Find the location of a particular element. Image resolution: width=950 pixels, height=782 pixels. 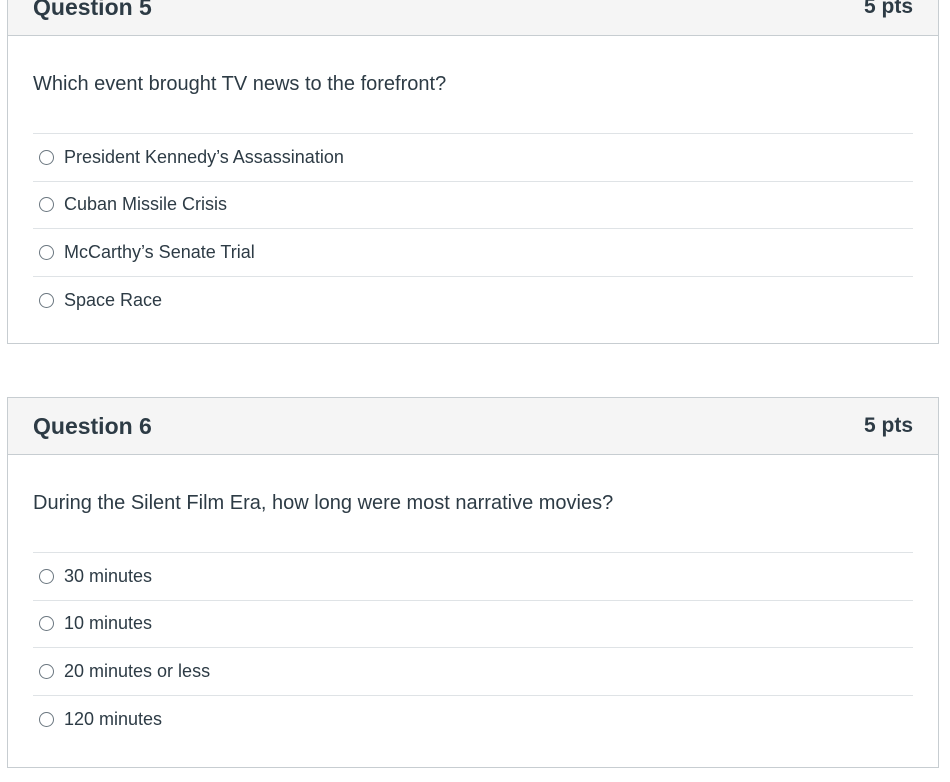

answer-label: 120 minutes is located at coordinates (113, 718).